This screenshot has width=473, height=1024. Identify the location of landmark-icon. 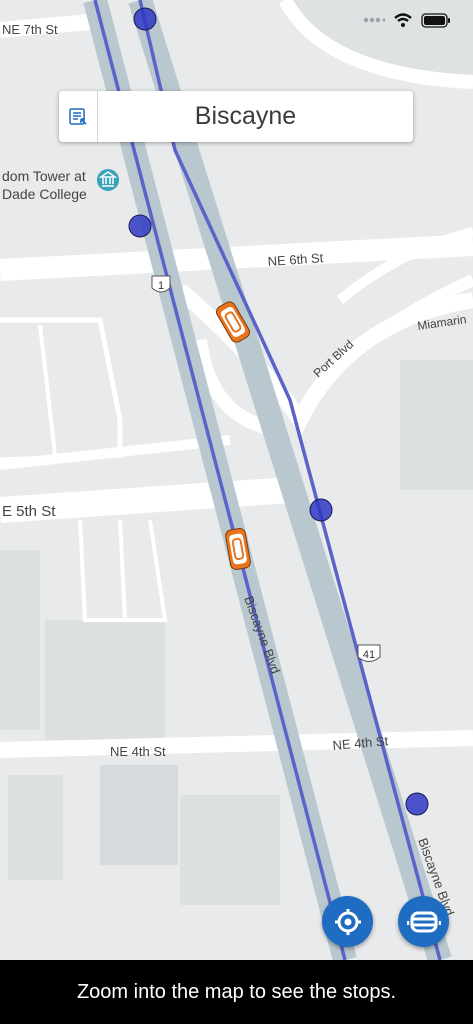
(108, 180).